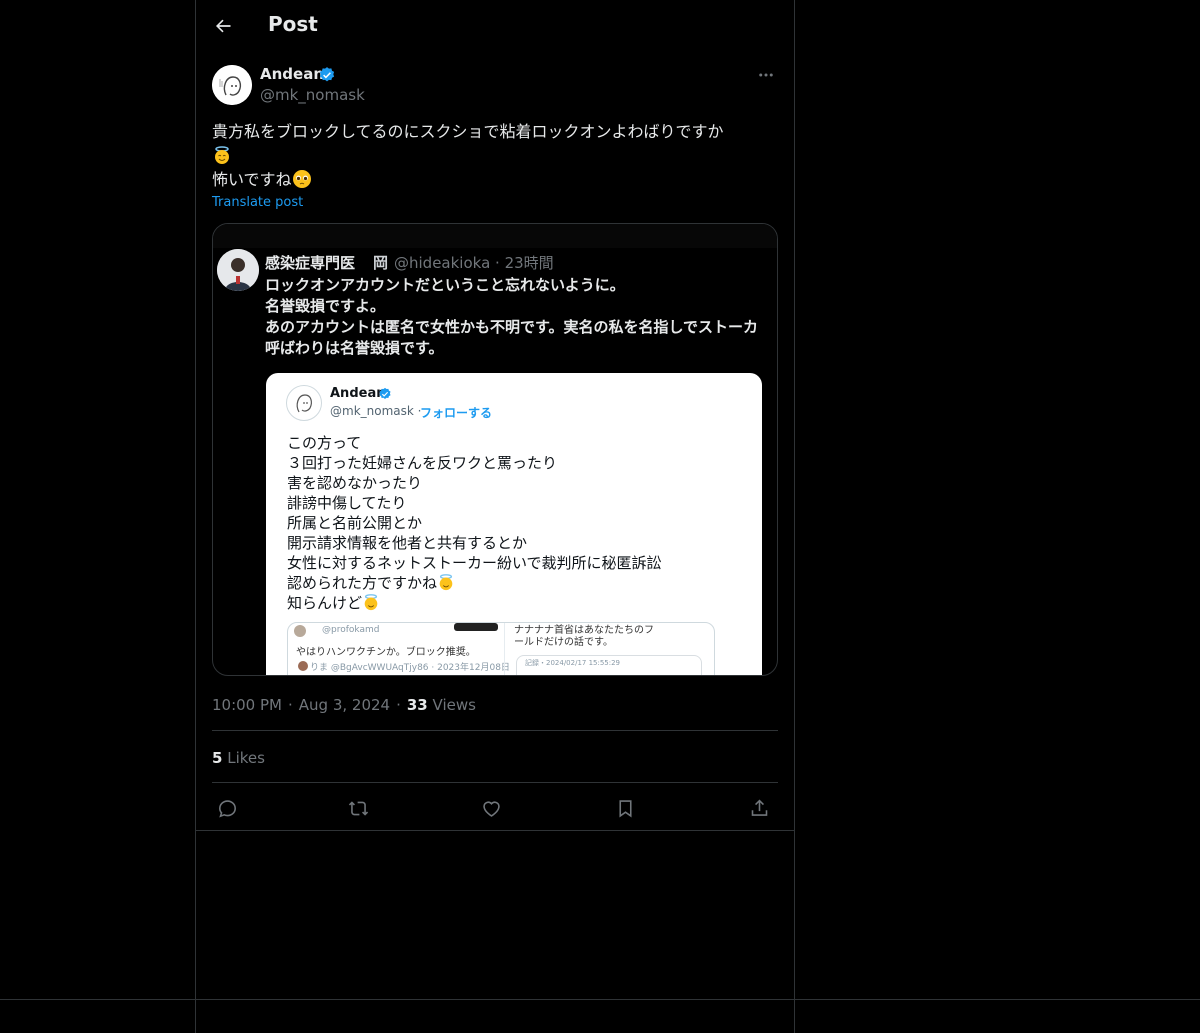 This screenshot has width=1200, height=1033. What do you see at coordinates (325, 603) in the screenshot?
I see `inner-text-fragment: 知らんけど` at bounding box center [325, 603].